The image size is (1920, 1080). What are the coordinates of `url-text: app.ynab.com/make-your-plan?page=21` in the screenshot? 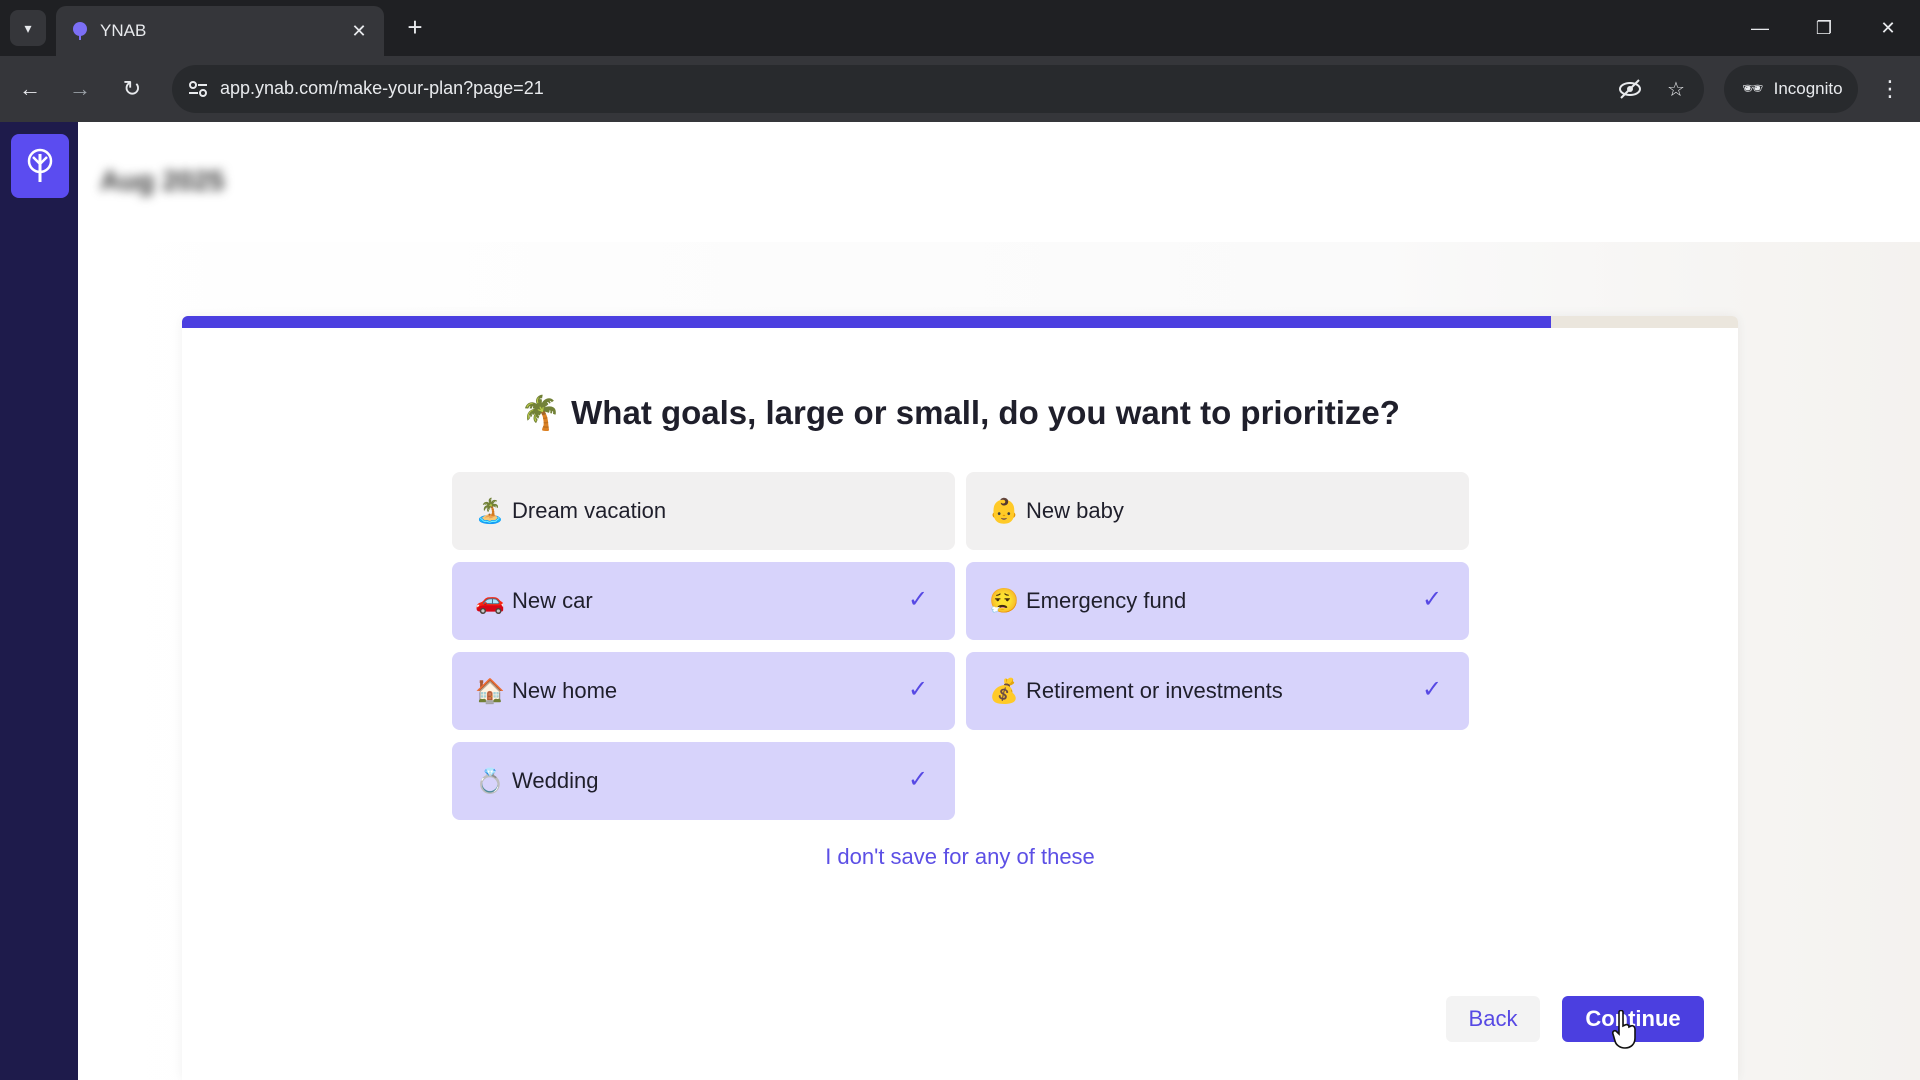 It's located at (382, 88).